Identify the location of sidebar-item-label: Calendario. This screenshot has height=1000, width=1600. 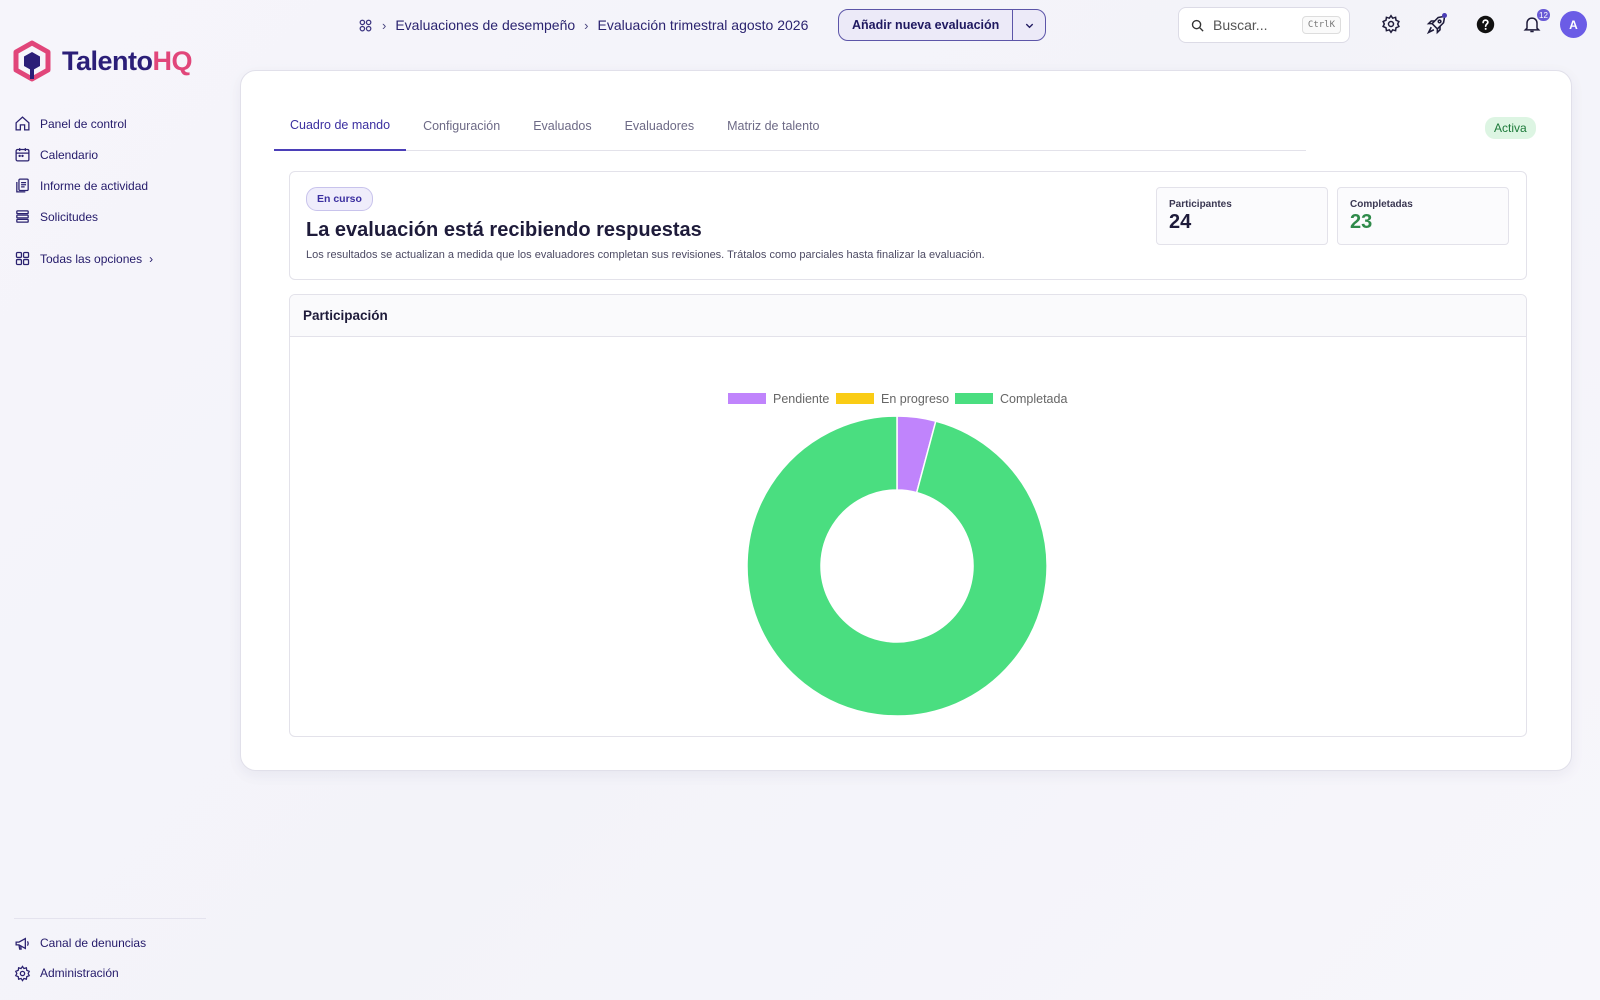
(69, 154).